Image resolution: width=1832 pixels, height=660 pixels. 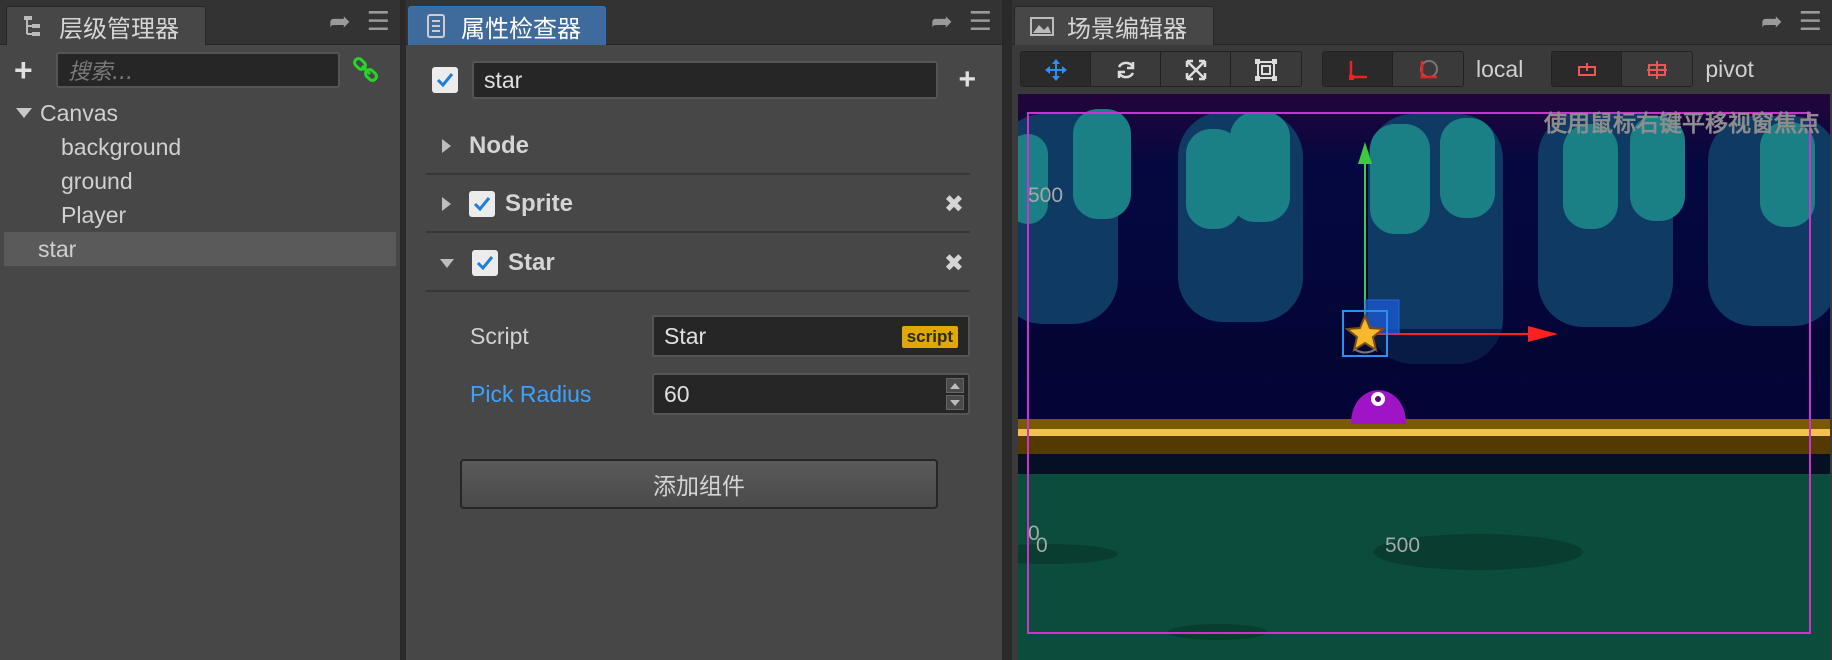 I want to click on local-coord-icon, so click(x=1357, y=70).